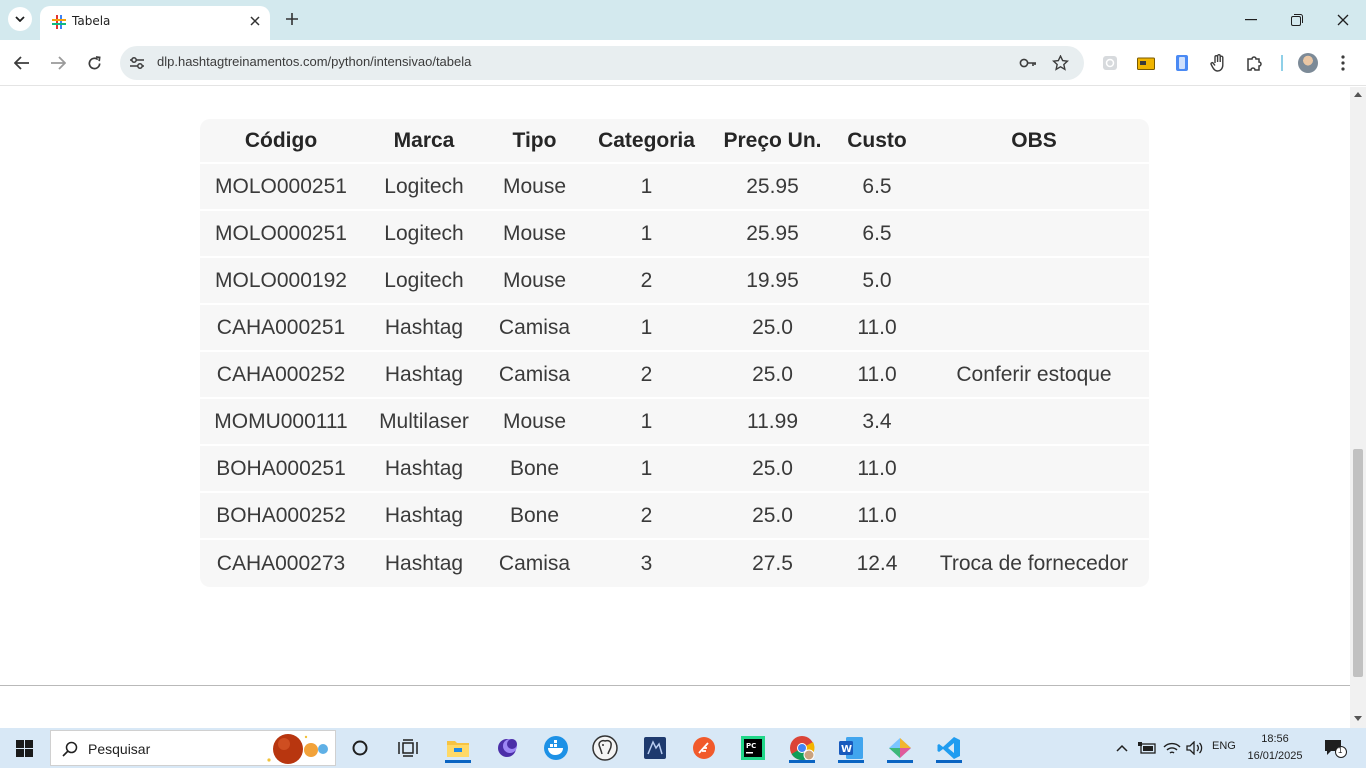 This screenshot has width=1366, height=768. I want to click on app-dark-blue-icon, so click(655, 748).